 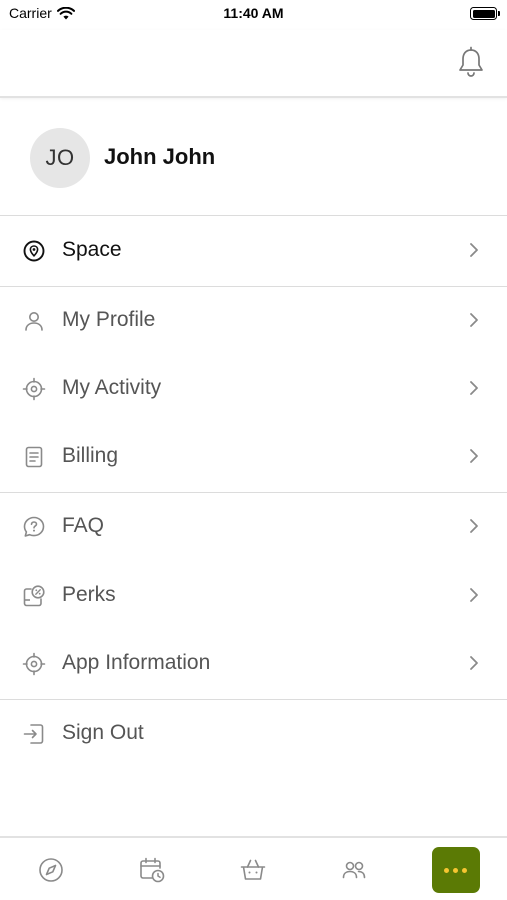 I want to click on menu-item-label: Sign Out, so click(x=103, y=732).